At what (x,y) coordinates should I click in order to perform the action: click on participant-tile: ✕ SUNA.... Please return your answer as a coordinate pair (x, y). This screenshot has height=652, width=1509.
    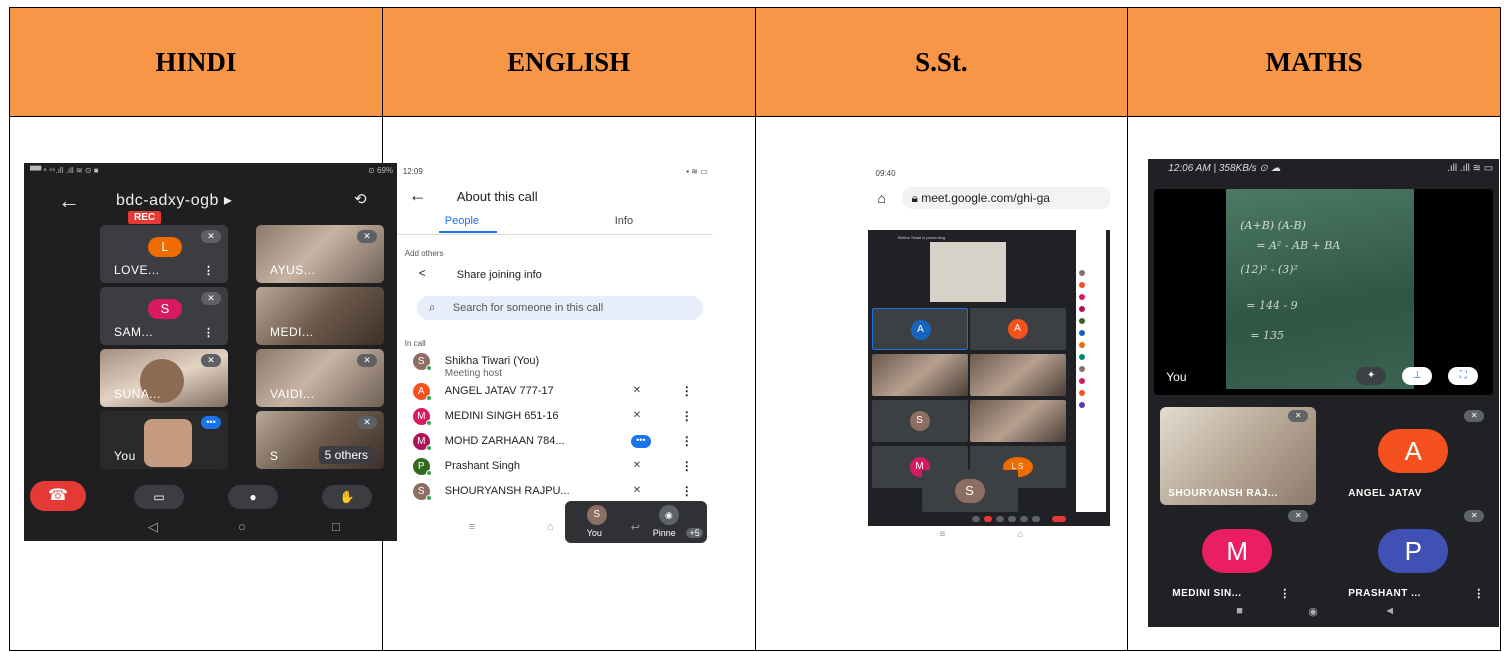
    Looking at the image, I should click on (164, 378).